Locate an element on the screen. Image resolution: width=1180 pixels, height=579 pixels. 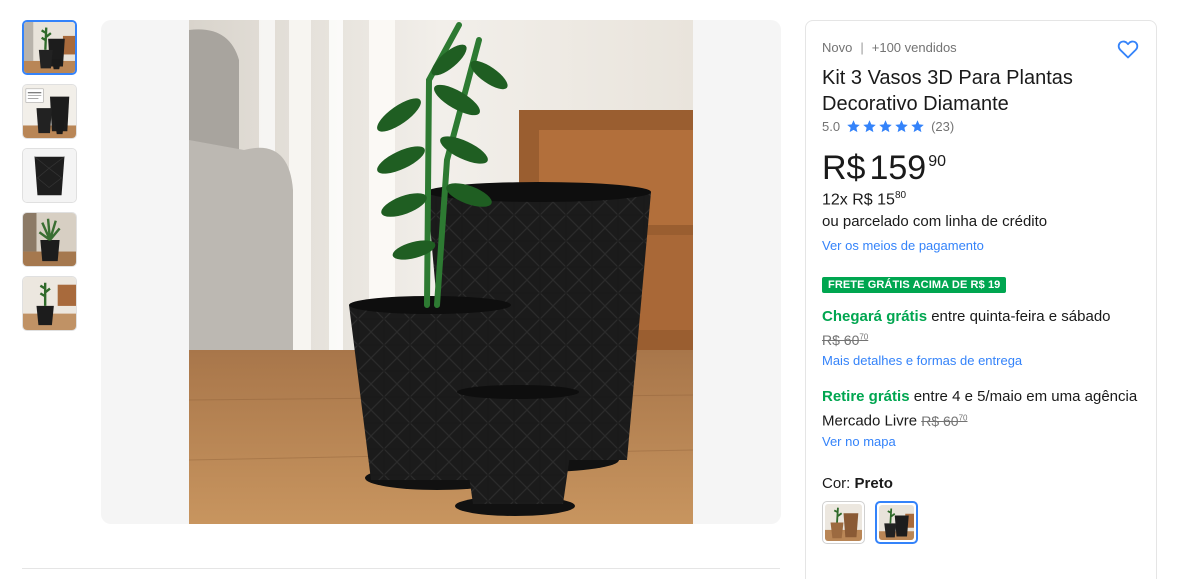
shipping-old-price-cents: 70 is located at coordinates (864, 337).